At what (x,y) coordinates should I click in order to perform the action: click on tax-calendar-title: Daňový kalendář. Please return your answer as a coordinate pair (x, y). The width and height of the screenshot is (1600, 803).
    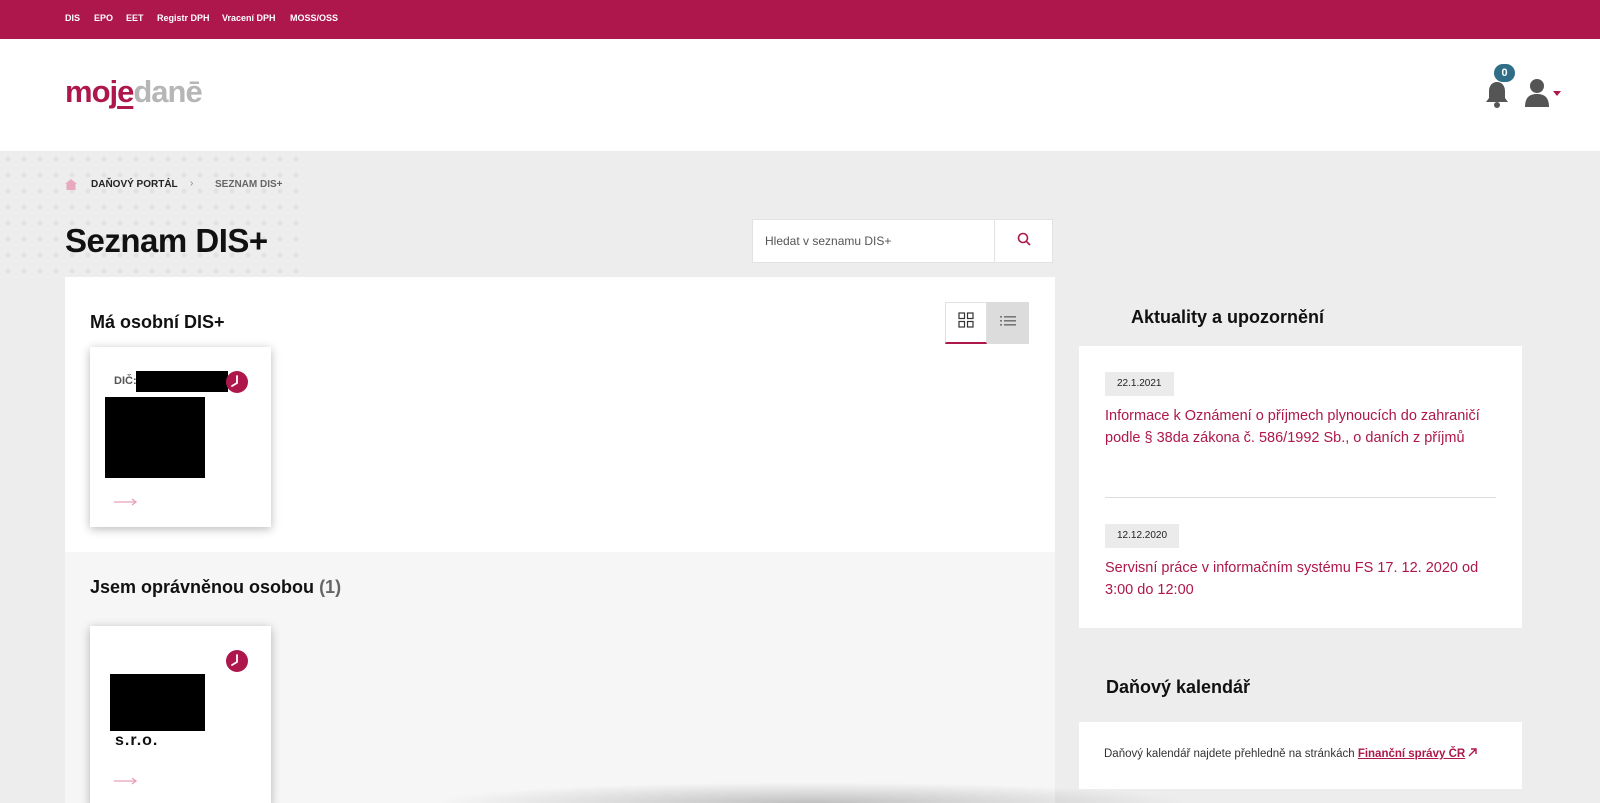
    Looking at the image, I should click on (1178, 687).